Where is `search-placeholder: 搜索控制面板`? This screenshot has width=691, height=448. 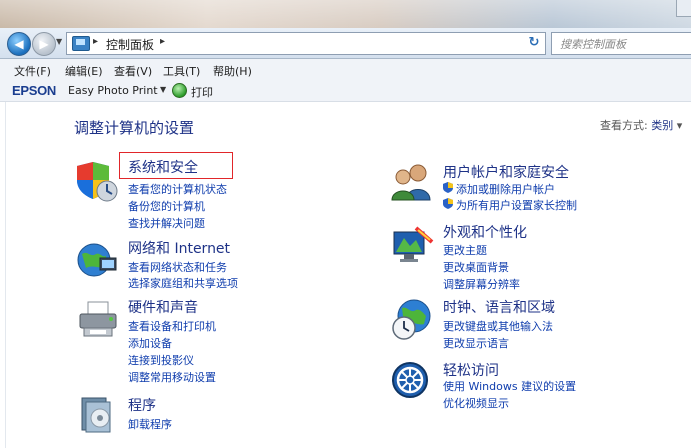 search-placeholder: 搜索控制面板 is located at coordinates (593, 44).